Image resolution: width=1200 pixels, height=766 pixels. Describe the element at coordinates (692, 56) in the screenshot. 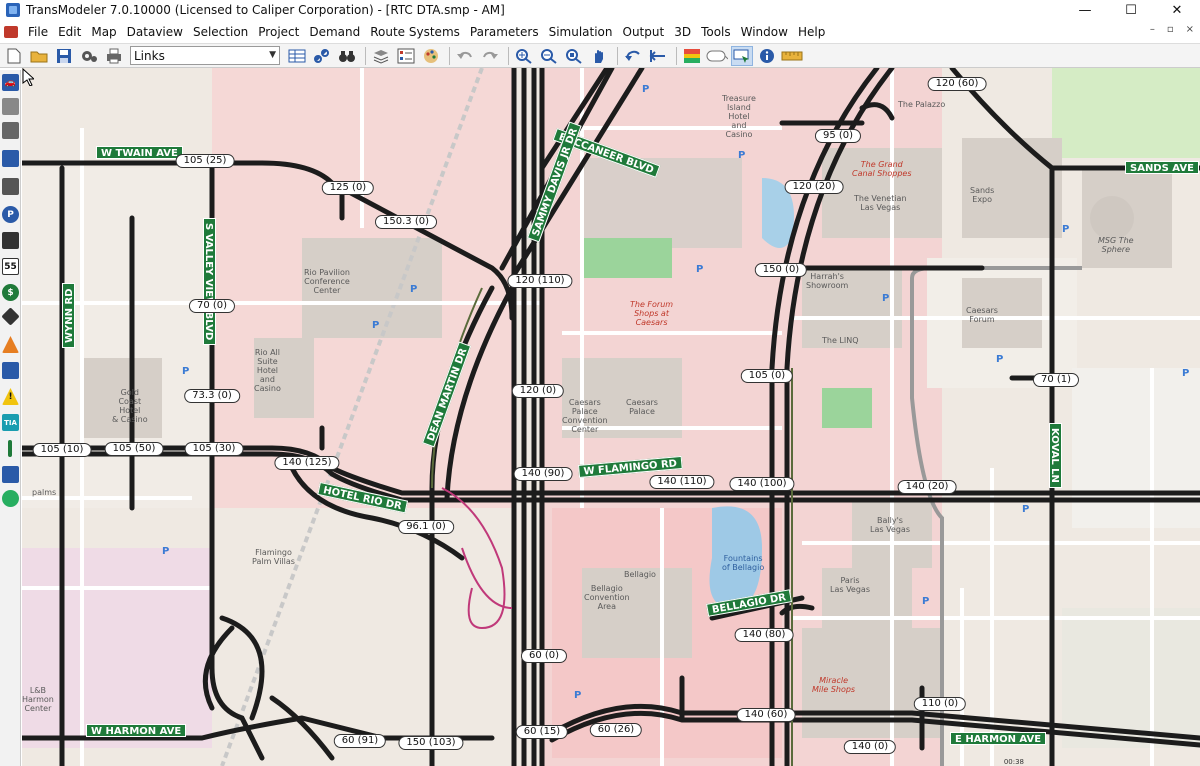

I see `color-theme-icon` at that location.